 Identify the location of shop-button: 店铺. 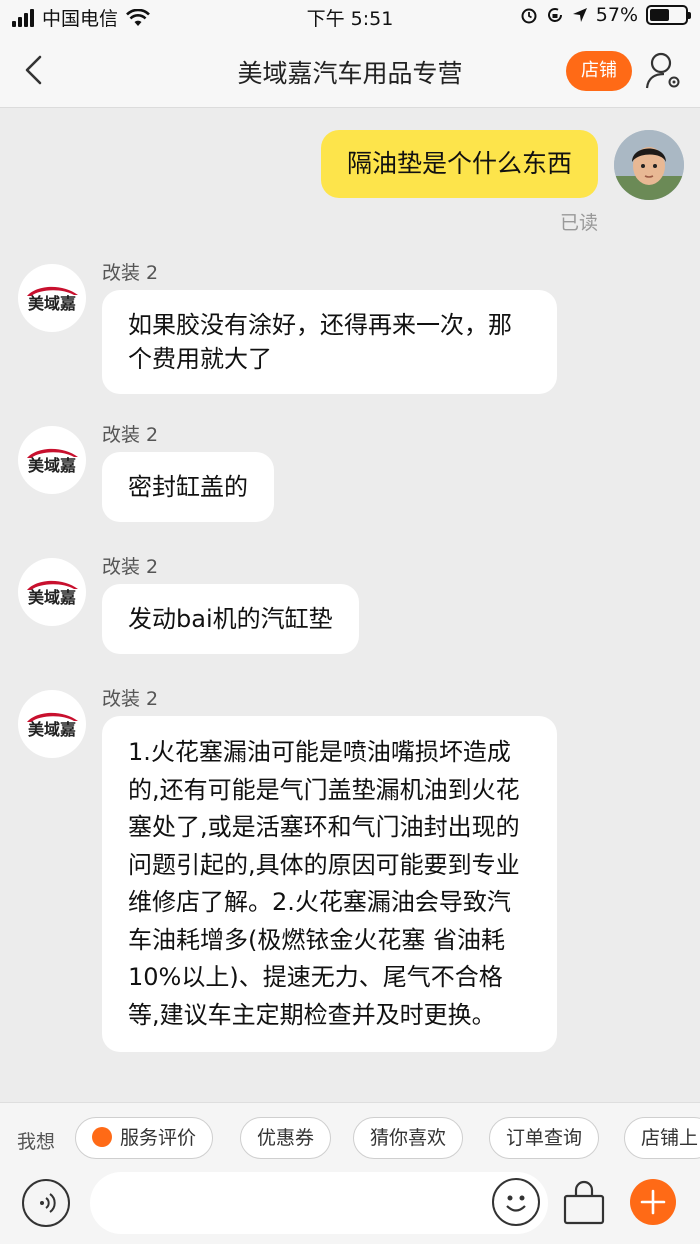
(599, 71).